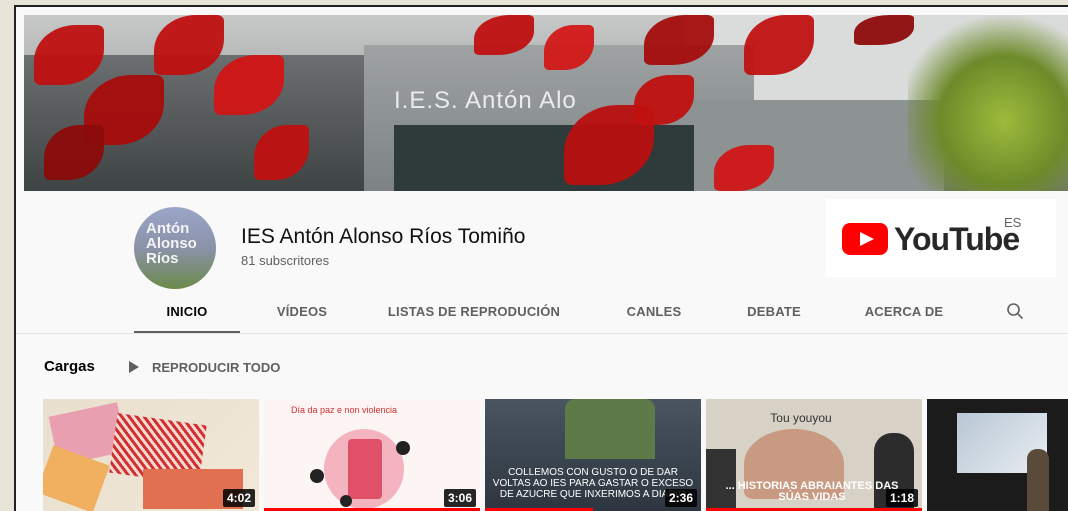 This screenshot has width=1068, height=511. Describe the element at coordinates (365, 469) in the screenshot. I see `phone-illustration` at that location.